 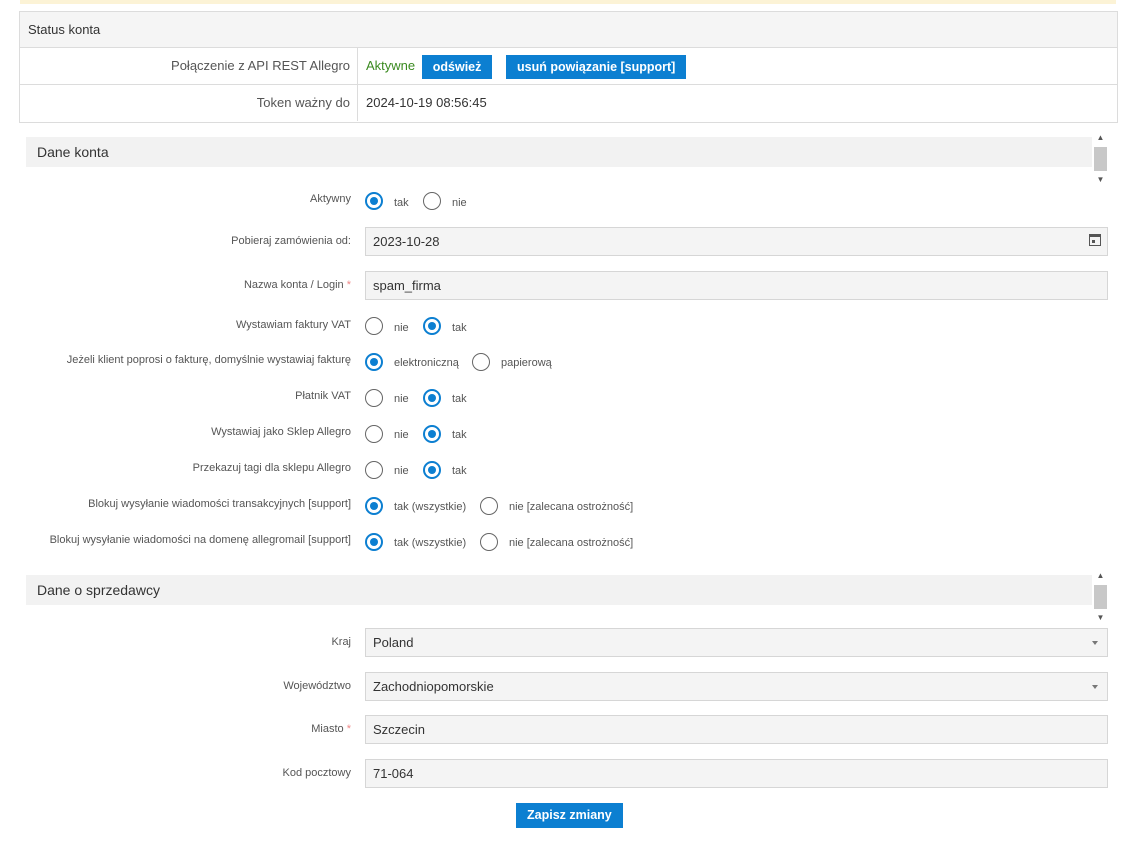 What do you see at coordinates (459, 399) in the screenshot?
I see `vat-payer-yes-label: tak` at bounding box center [459, 399].